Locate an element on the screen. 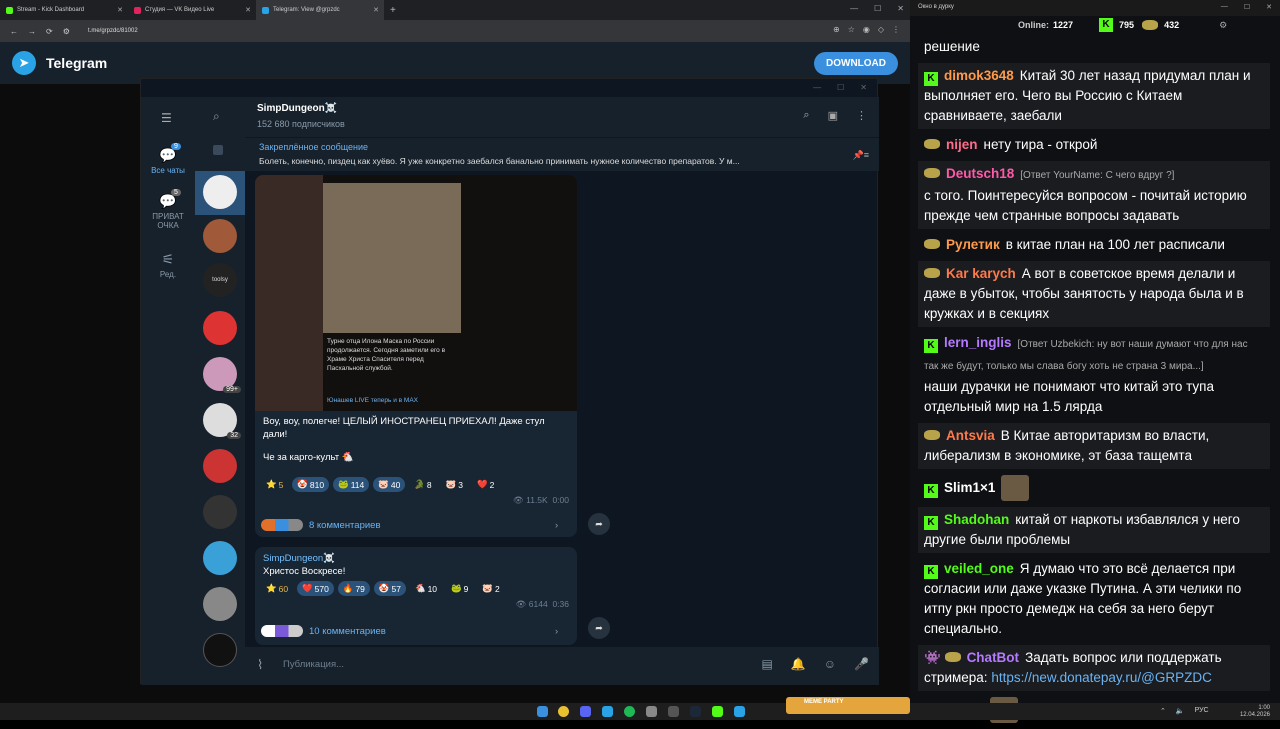 Image resolution: width=1280 pixels, height=729 pixels. post-author: SimpDungeon☠️ is located at coordinates (299, 558).